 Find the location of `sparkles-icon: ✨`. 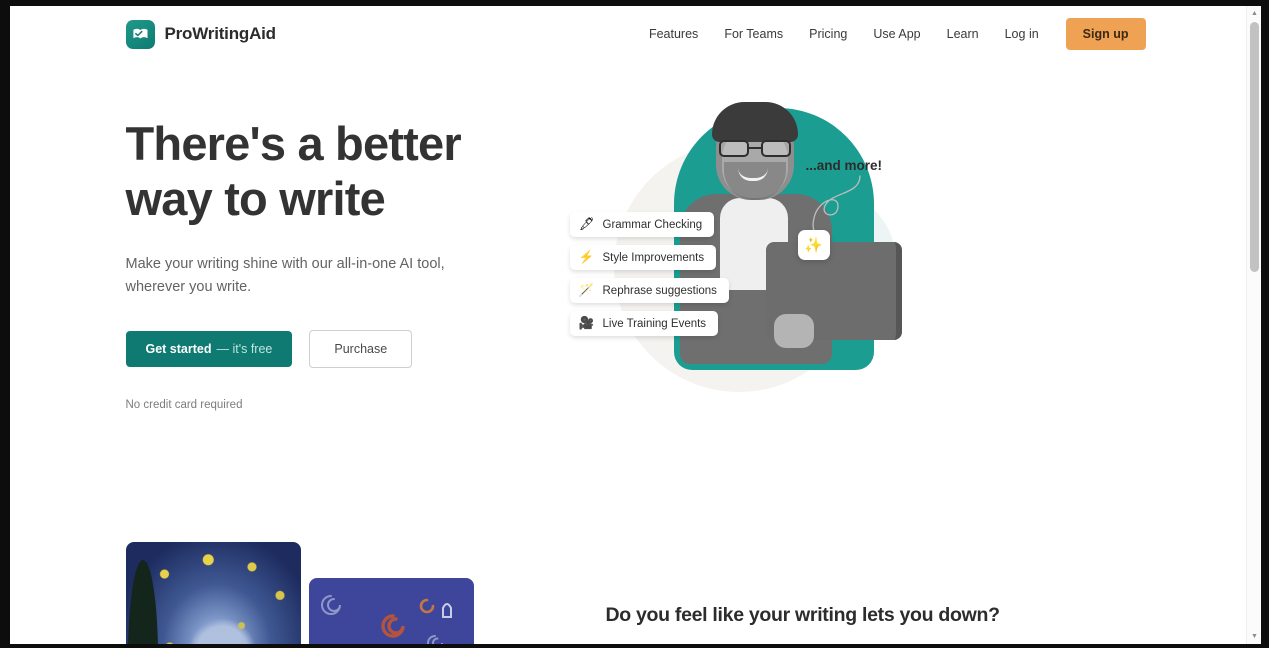

sparkles-icon: ✨ is located at coordinates (813, 245).